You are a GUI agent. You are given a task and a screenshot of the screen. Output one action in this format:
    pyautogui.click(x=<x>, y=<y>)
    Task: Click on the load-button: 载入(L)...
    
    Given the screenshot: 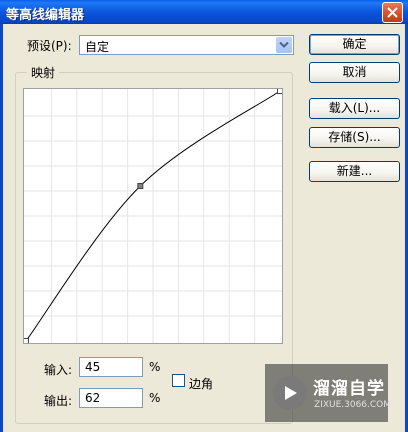 What is the action you would take?
    pyautogui.click(x=354, y=108)
    